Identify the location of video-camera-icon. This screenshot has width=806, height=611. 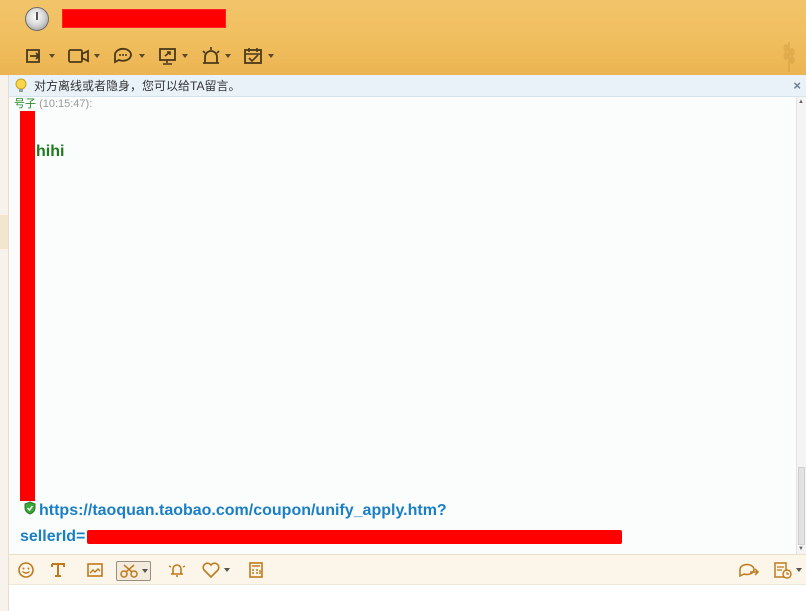
(78, 56).